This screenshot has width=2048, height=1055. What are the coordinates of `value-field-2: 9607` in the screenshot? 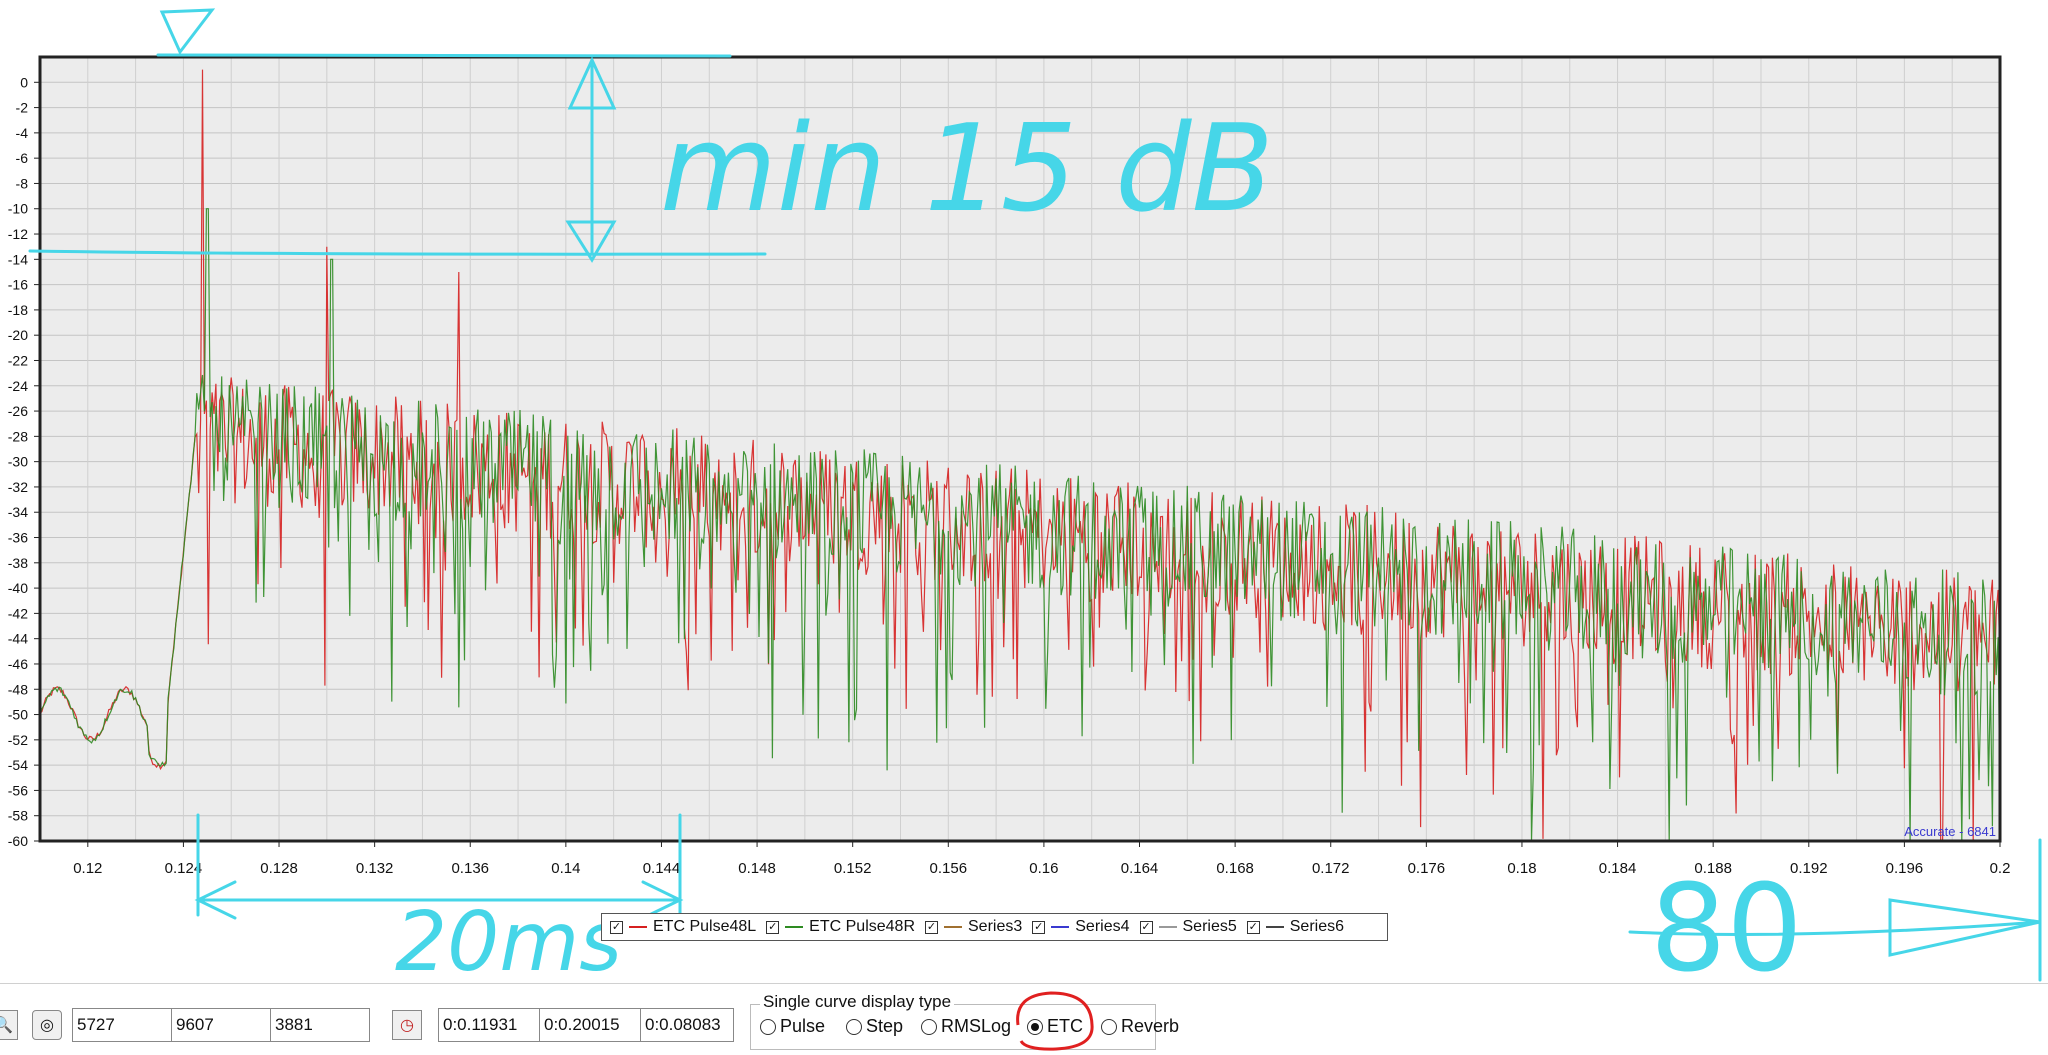 It's located at (221, 1025).